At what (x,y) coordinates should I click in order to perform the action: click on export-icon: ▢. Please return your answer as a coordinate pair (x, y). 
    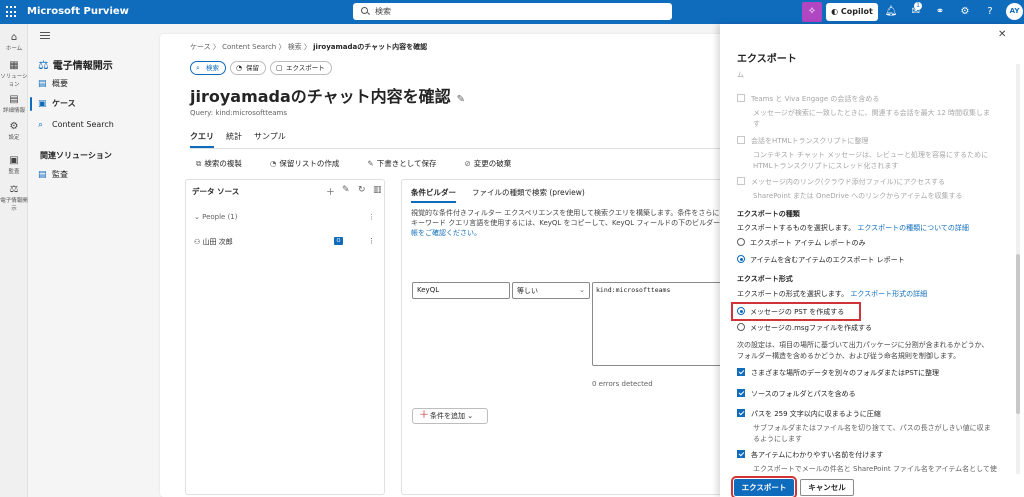
    Looking at the image, I should click on (279, 68).